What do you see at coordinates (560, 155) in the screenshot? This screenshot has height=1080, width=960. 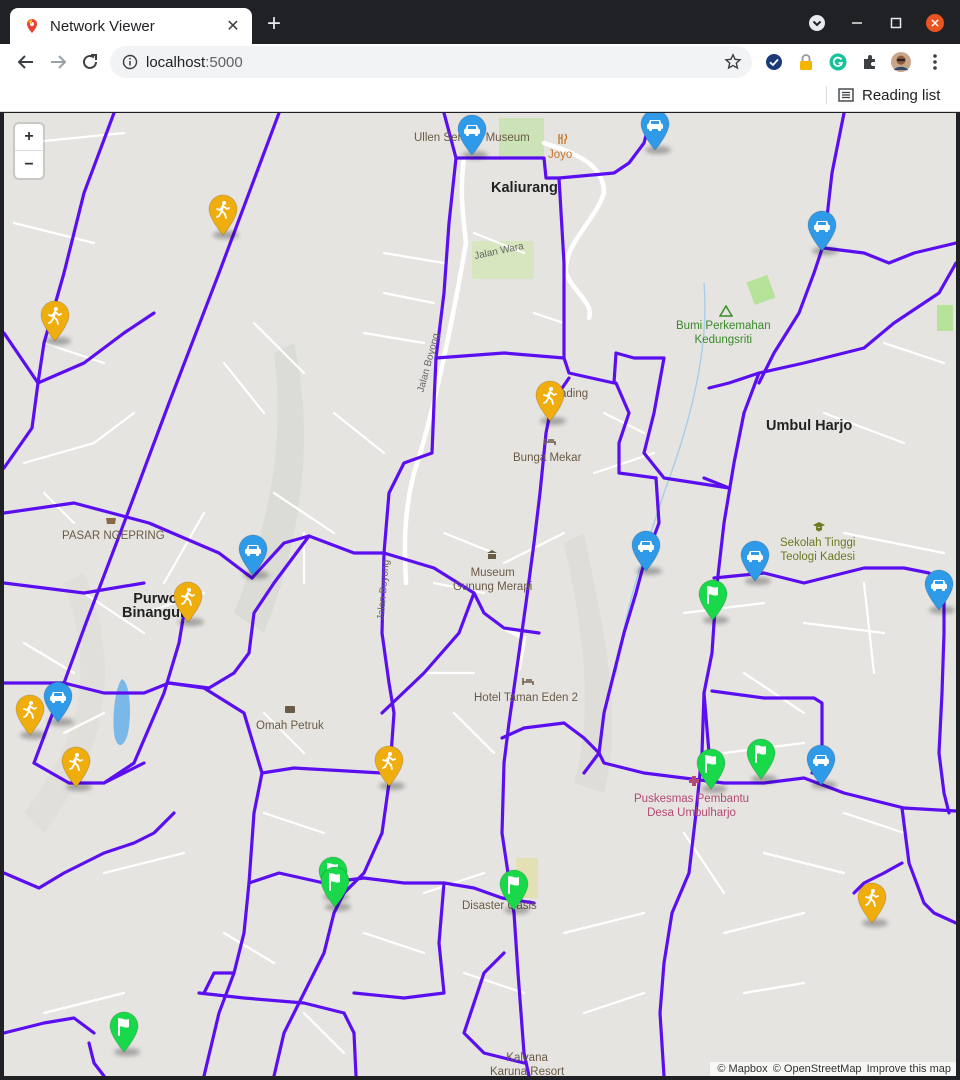 I see `place-label-joyo: Joyo` at bounding box center [560, 155].